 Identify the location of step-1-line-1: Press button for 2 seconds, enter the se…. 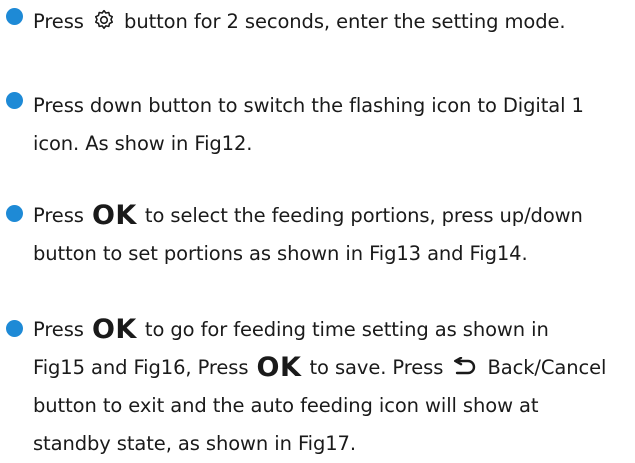
(334, 22).